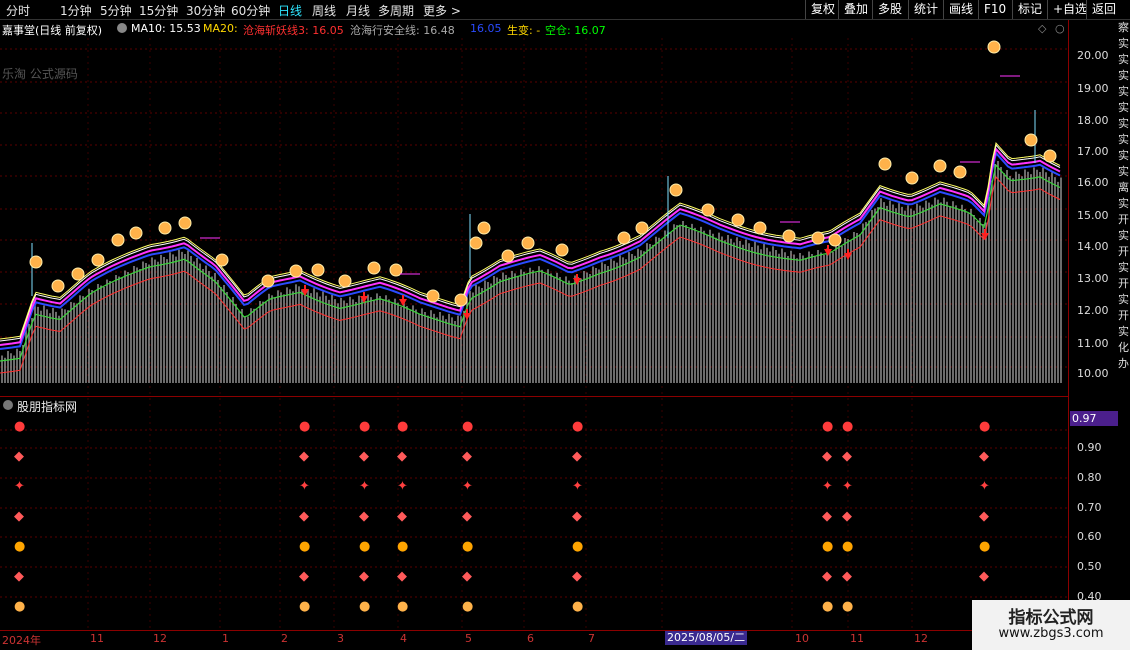  What do you see at coordinates (486, 28) in the screenshot?
I see `blue-line-value: 16.05` at bounding box center [486, 28].